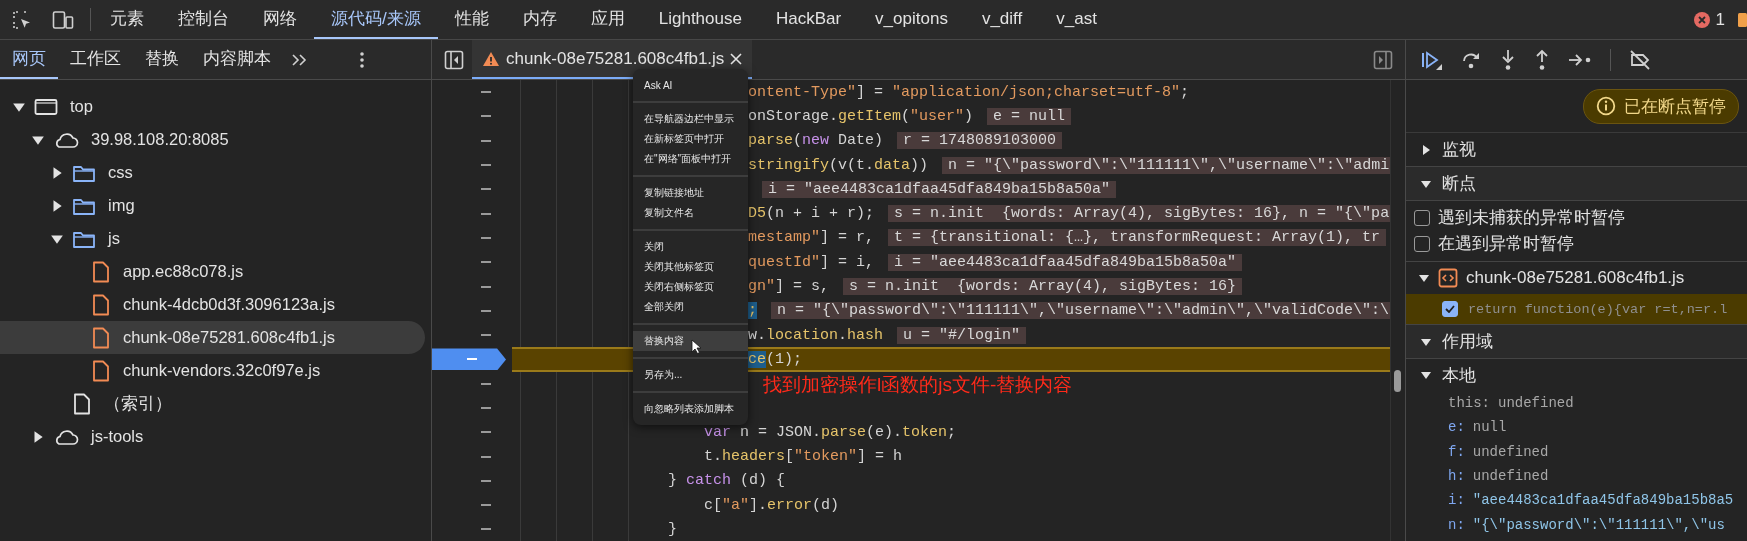 This screenshot has height=541, width=1747. Describe the element at coordinates (690, 267) in the screenshot. I see `menu-item: 关闭其他标签页` at that location.